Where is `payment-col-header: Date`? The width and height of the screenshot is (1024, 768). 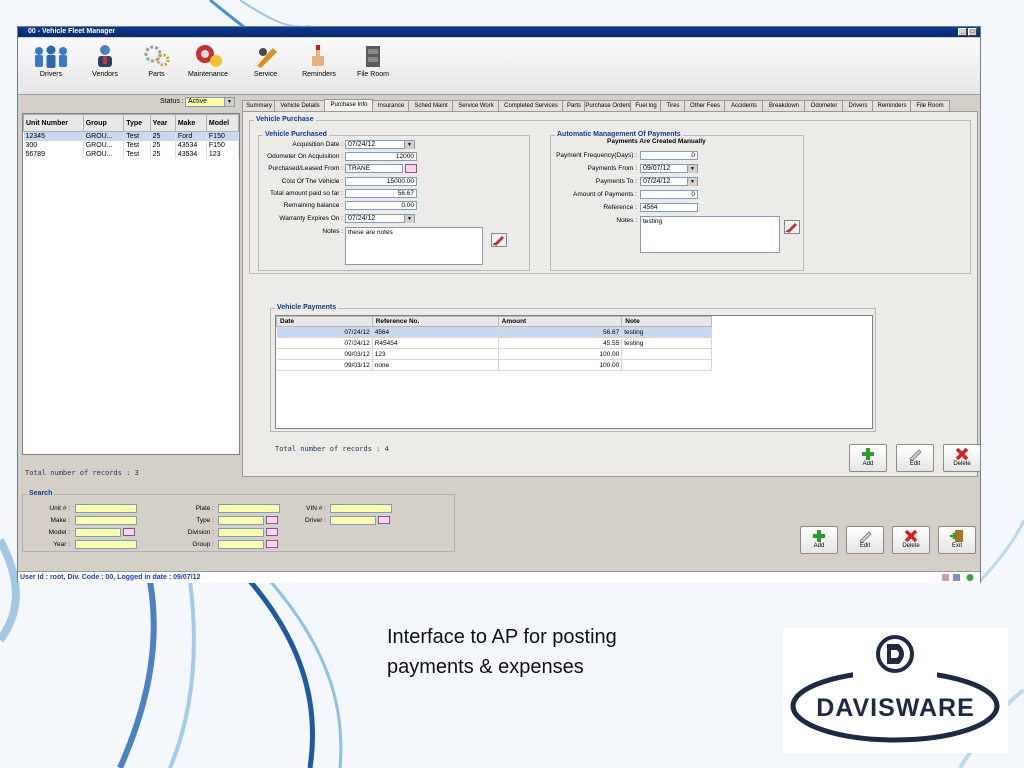
payment-col-header: Date is located at coordinates (324, 321).